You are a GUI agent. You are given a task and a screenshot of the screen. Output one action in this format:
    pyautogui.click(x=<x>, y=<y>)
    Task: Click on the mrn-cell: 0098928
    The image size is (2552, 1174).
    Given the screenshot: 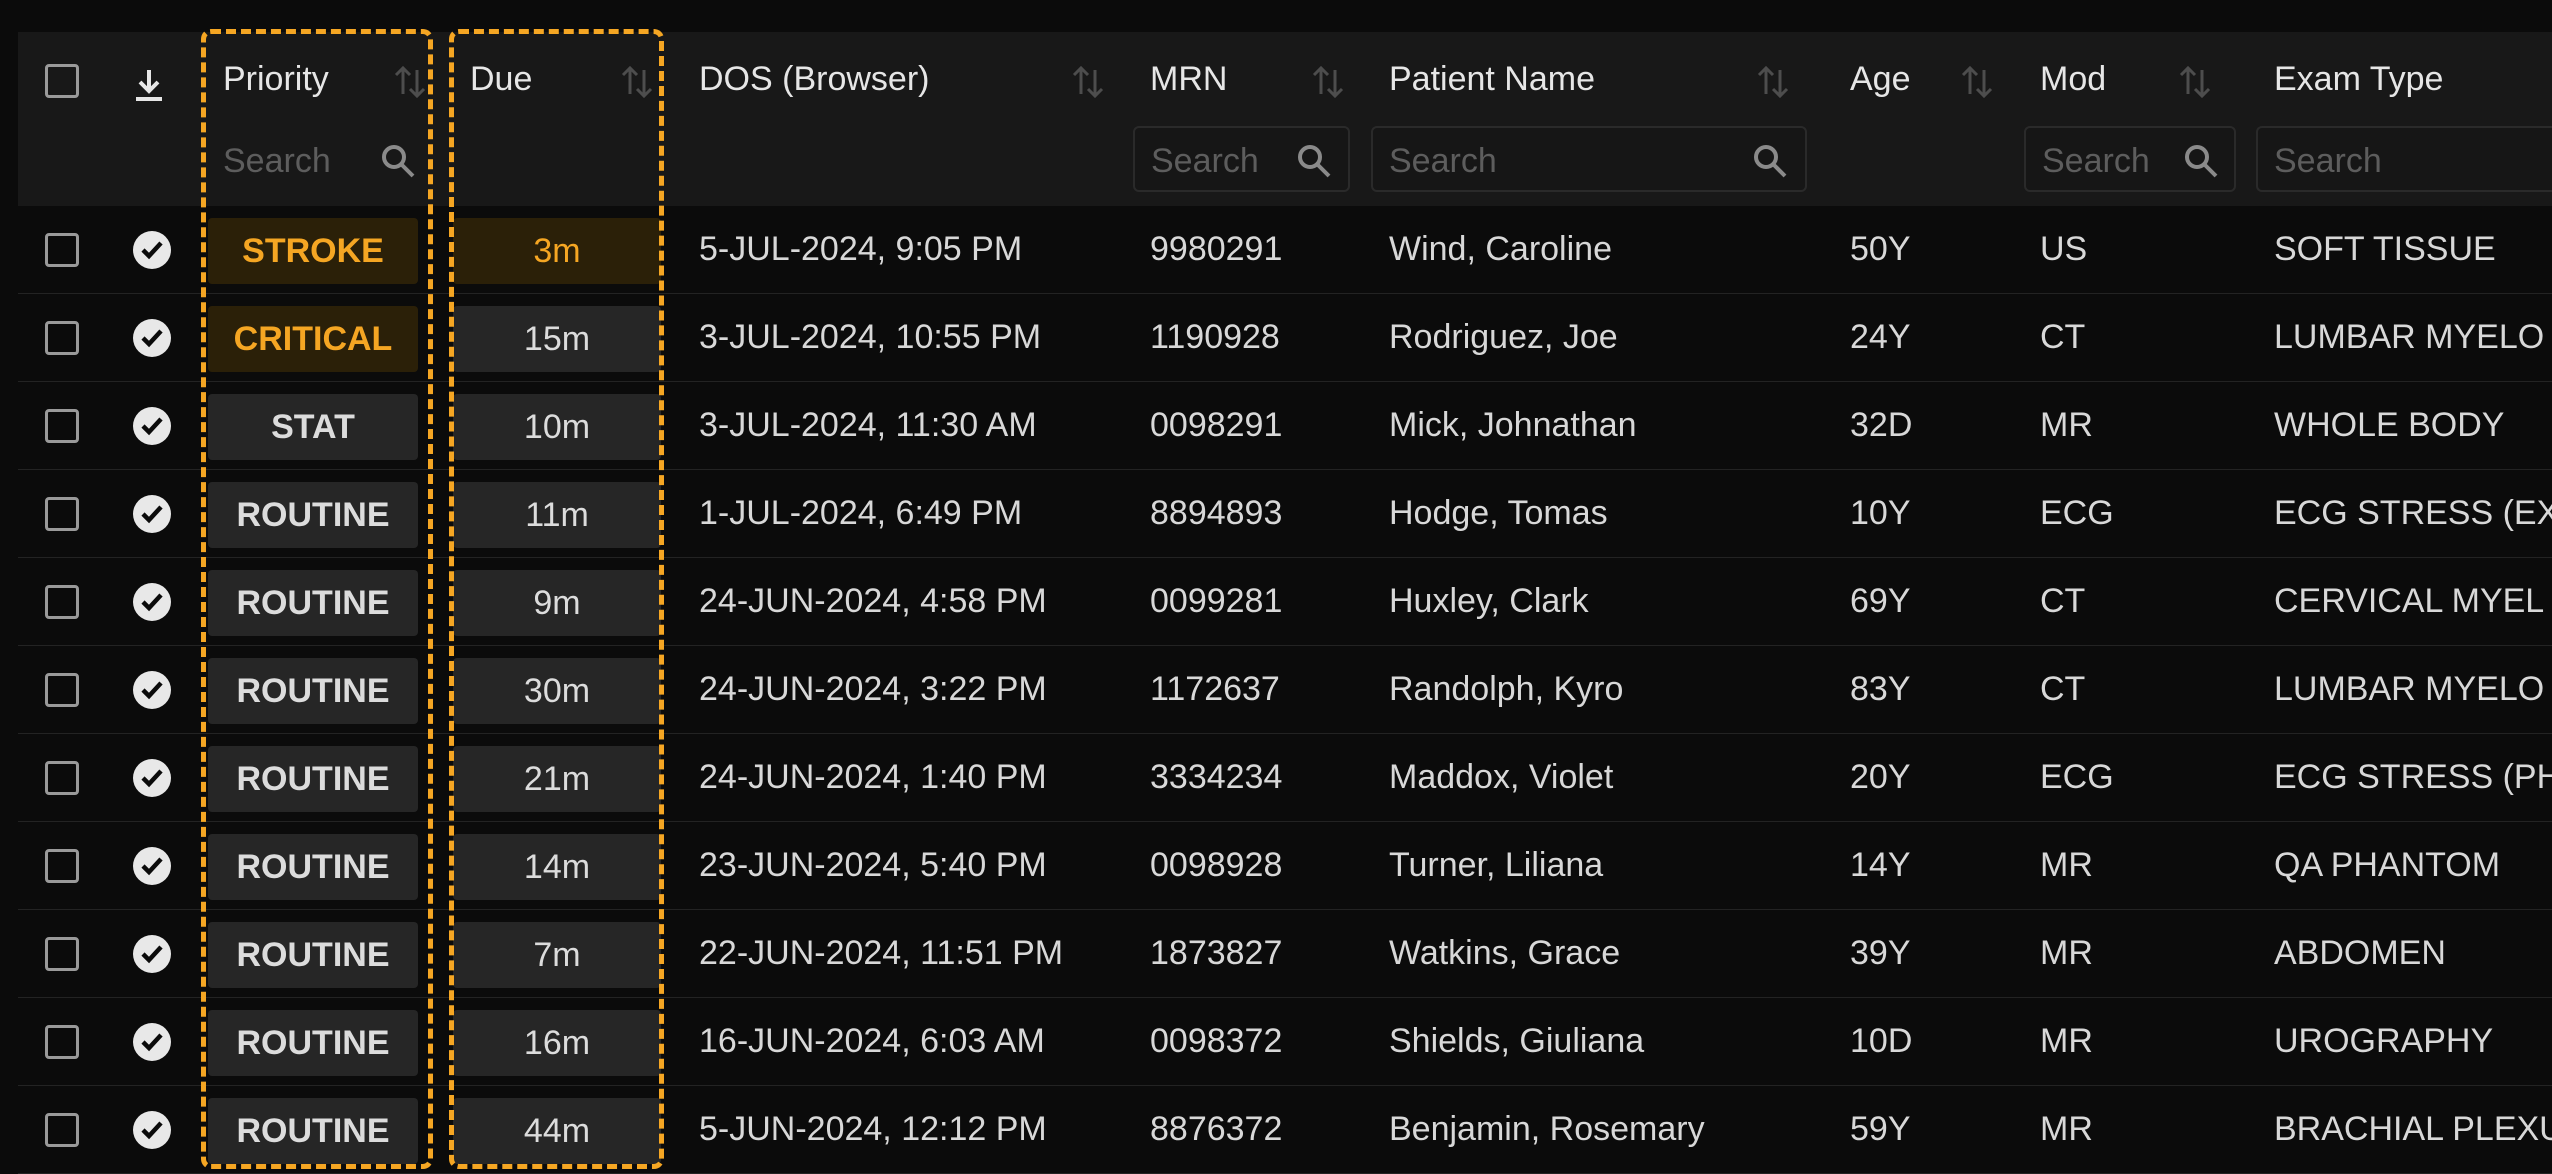 What is the action you would take?
    pyautogui.click(x=1216, y=865)
    